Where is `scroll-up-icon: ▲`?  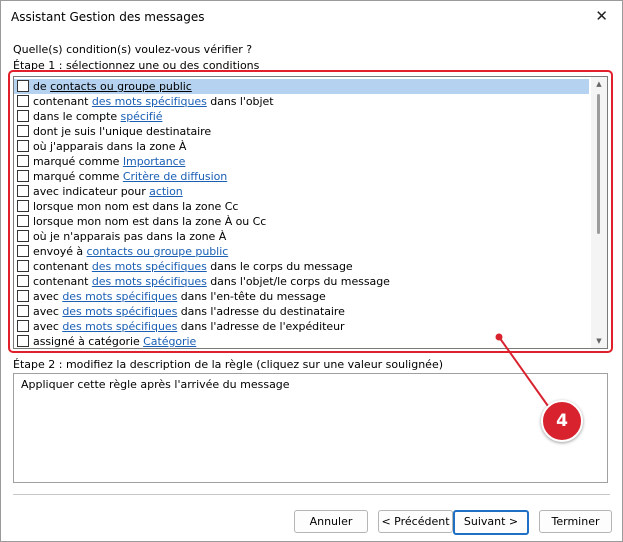
scroll-up-icon: ▲ is located at coordinates (599, 84).